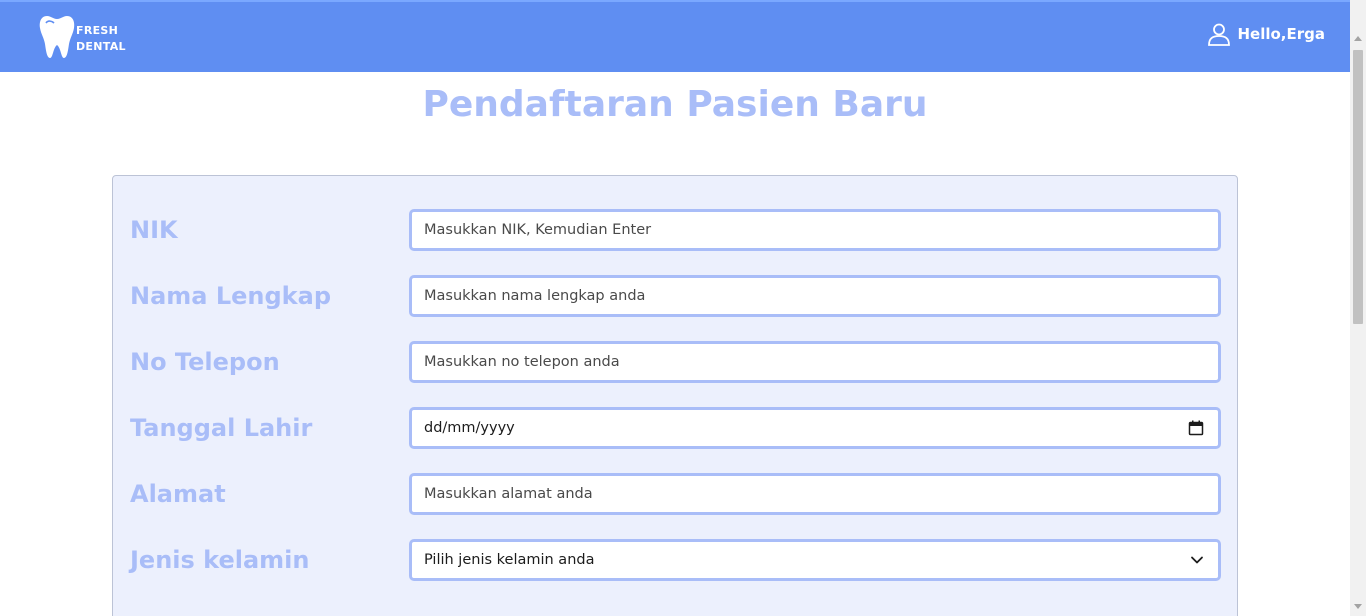 The width and height of the screenshot is (1366, 616). I want to click on tooth-icon, so click(57, 37).